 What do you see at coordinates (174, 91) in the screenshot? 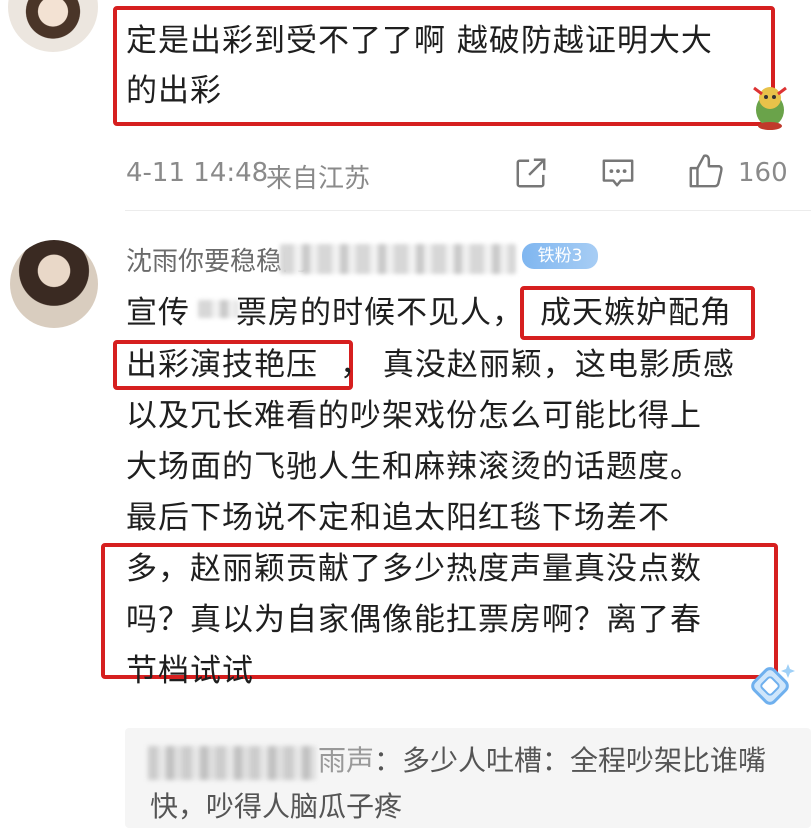
I see `comment-text-line: 的出彩` at bounding box center [174, 91].